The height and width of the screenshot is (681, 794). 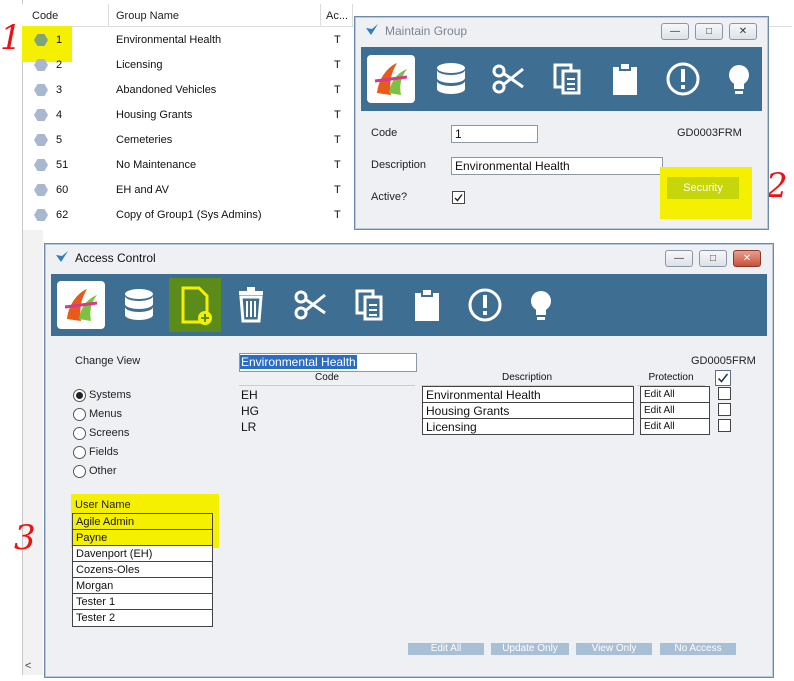 I want to click on table-row: 1 Environmental Health T, so click(x=187, y=40).